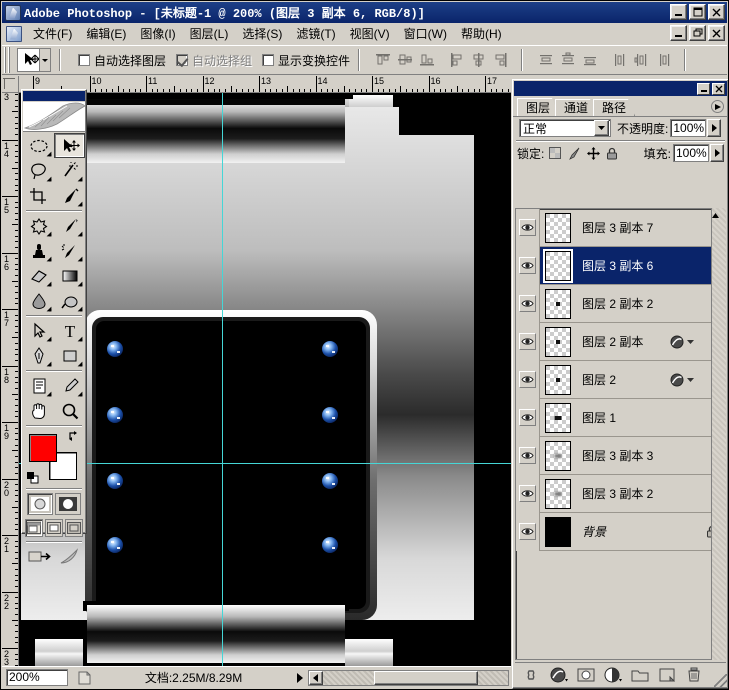 This screenshot has width=729, height=690. Describe the element at coordinates (8, 60) in the screenshot. I see `options-bar-gripper` at that location.